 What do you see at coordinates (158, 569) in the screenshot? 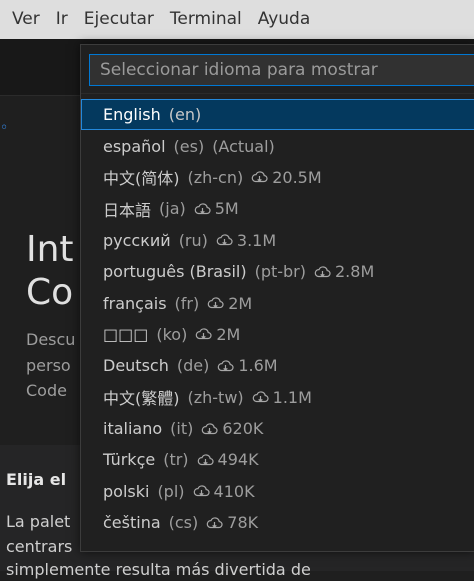
I see `walkthrough-card-text-3: simplemente resulta más divertida de` at bounding box center [158, 569].